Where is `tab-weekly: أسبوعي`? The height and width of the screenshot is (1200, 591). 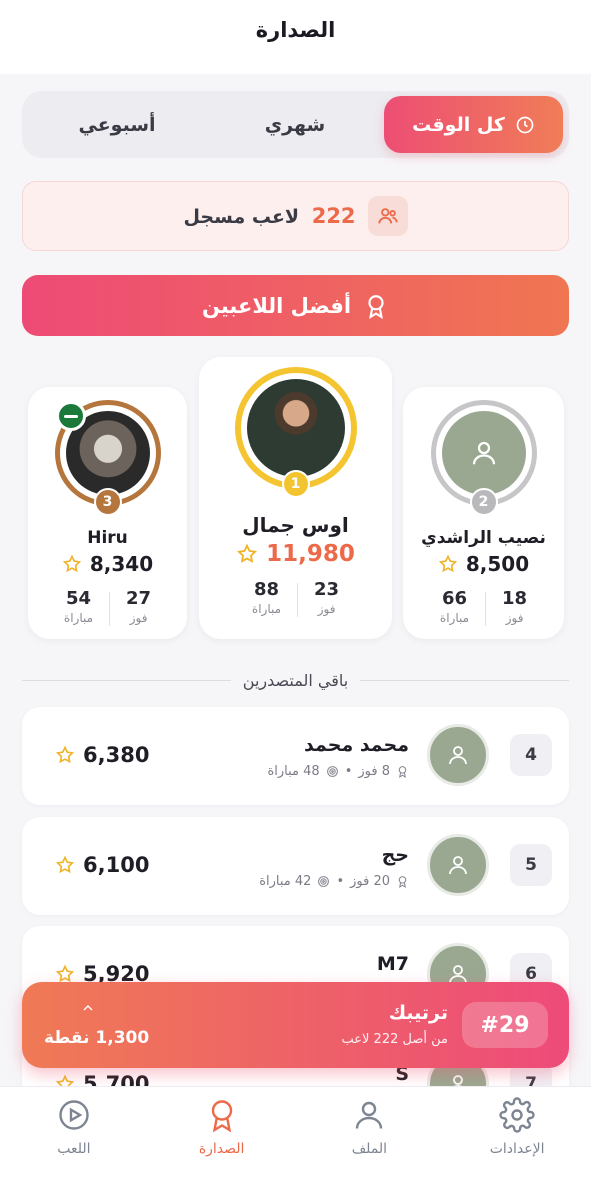 tab-weekly: أسبوعي is located at coordinates (117, 124).